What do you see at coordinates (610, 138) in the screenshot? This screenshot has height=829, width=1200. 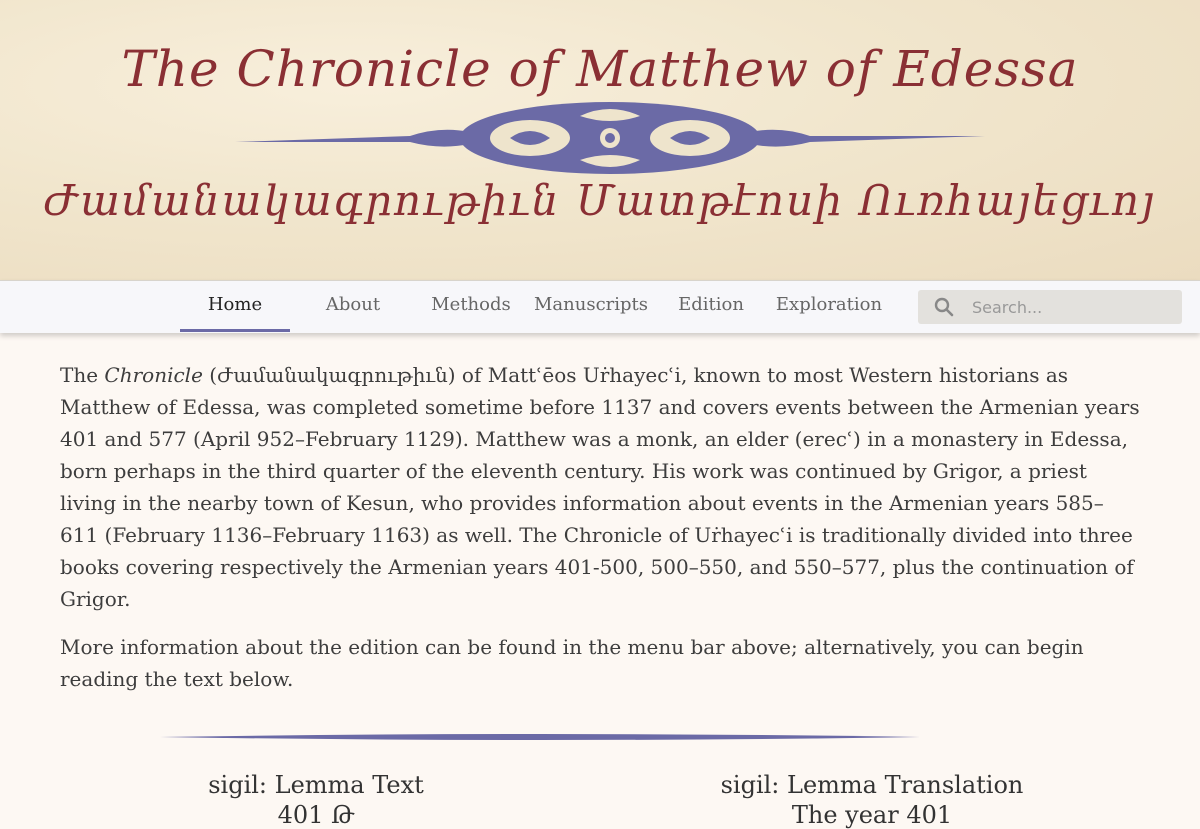 I see `ornamental-flourish` at bounding box center [610, 138].